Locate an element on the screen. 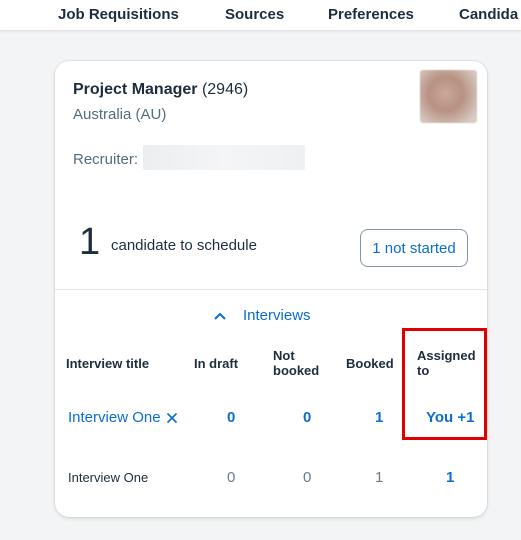  job-id: (2946) is located at coordinates (225, 89).